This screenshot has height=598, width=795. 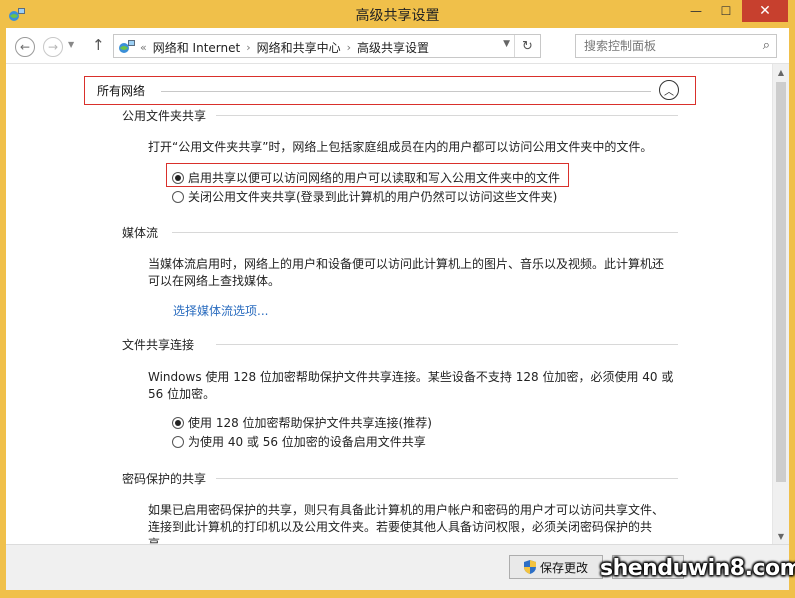 I want to click on breadcrumb-prefix: «, so click(x=143, y=47).